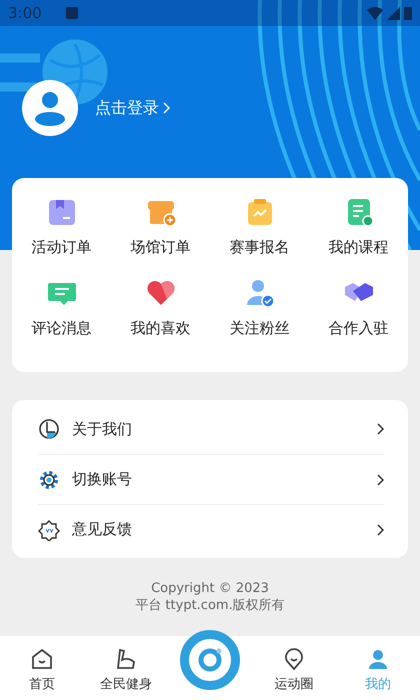 The width and height of the screenshot is (420, 700). Describe the element at coordinates (72, 13) in the screenshot. I see `notification-icon` at that location.